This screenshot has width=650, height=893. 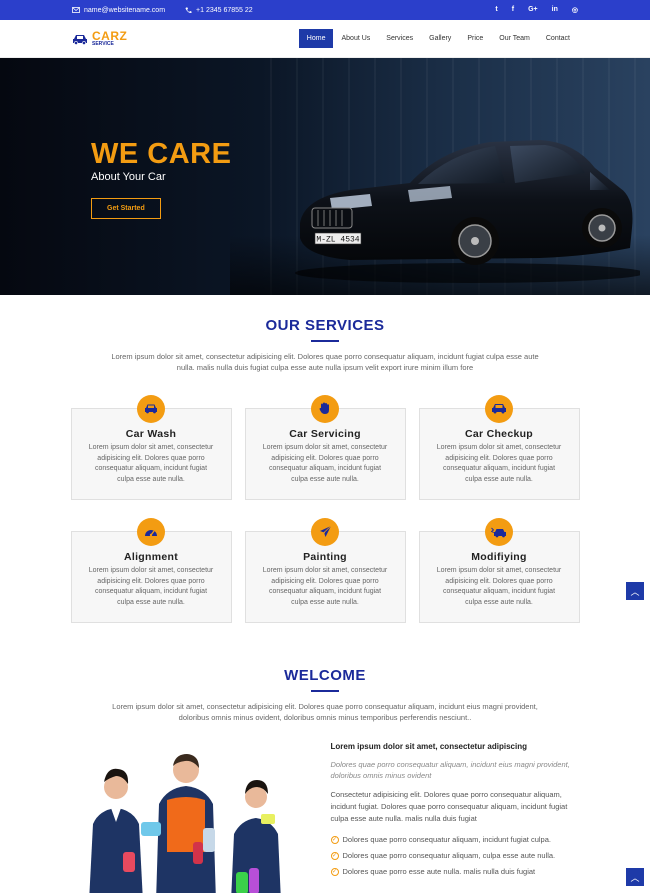 What do you see at coordinates (80, 39) in the screenshot?
I see `car-logo-icon` at bounding box center [80, 39].